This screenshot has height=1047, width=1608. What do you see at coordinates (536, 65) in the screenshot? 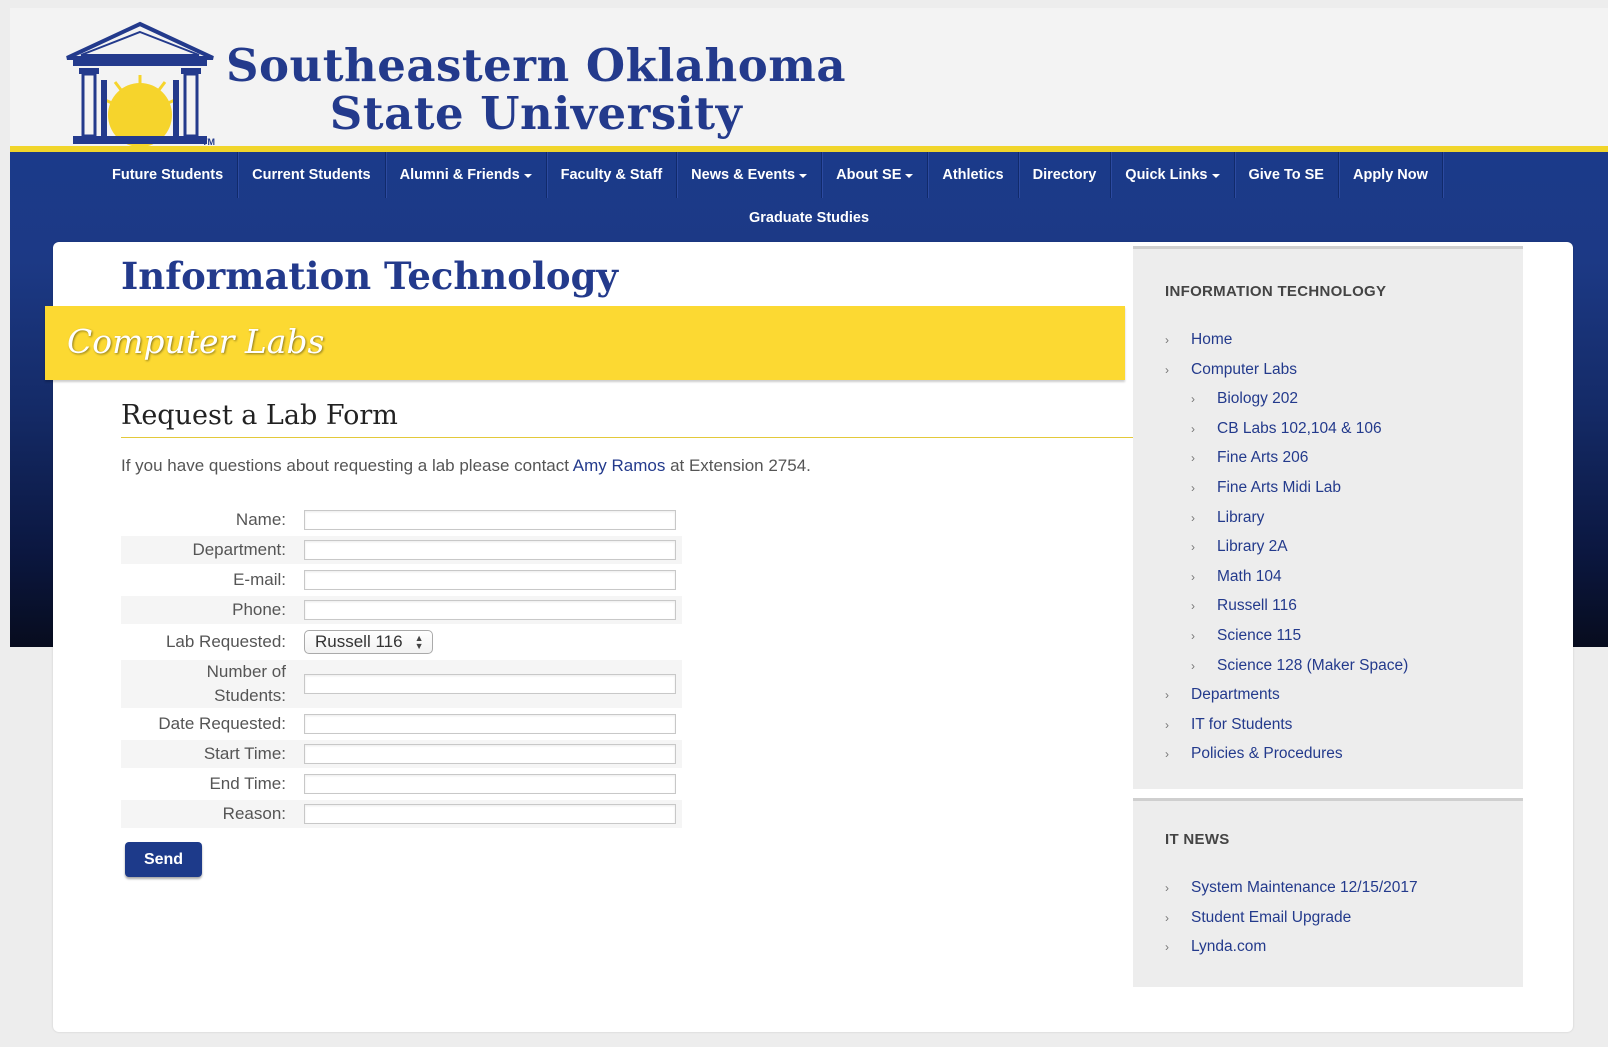
I see `university-name-line1: Southeastern Oklahoma` at bounding box center [536, 65].